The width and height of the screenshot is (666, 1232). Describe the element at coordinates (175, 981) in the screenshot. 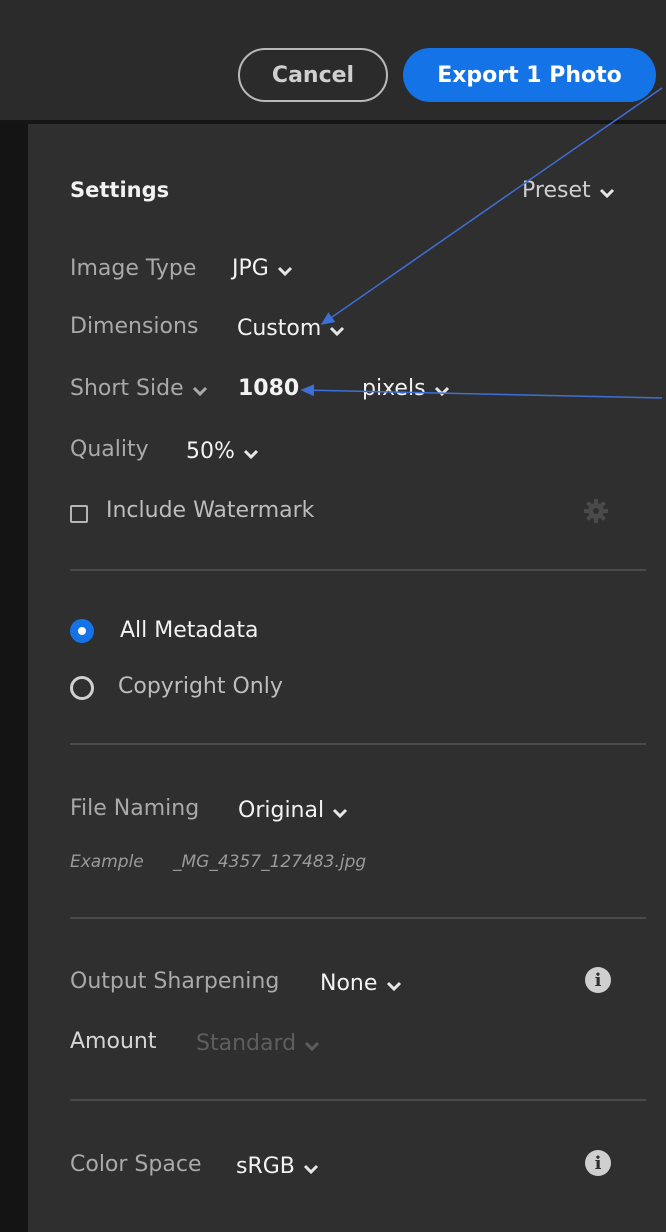

I see `output-sharpening-label: Output Sharpening` at that location.